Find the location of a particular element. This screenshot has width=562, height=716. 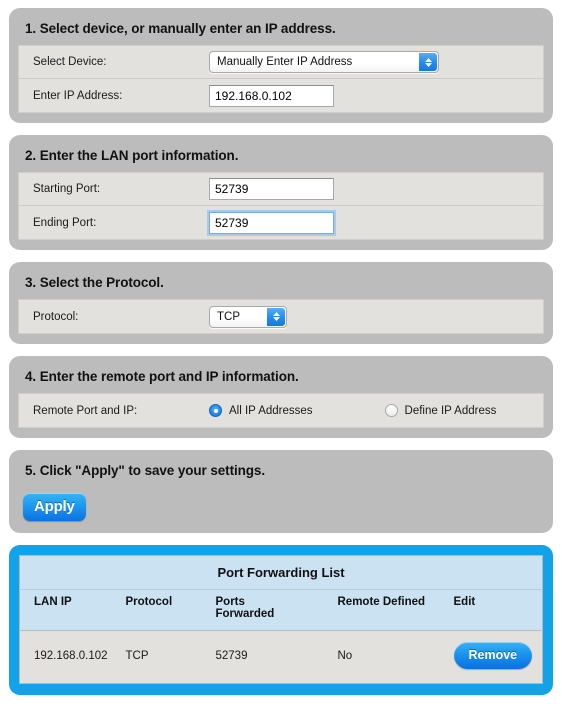

select-device-dropdown: Manually Enter IP Address is located at coordinates (324, 62).